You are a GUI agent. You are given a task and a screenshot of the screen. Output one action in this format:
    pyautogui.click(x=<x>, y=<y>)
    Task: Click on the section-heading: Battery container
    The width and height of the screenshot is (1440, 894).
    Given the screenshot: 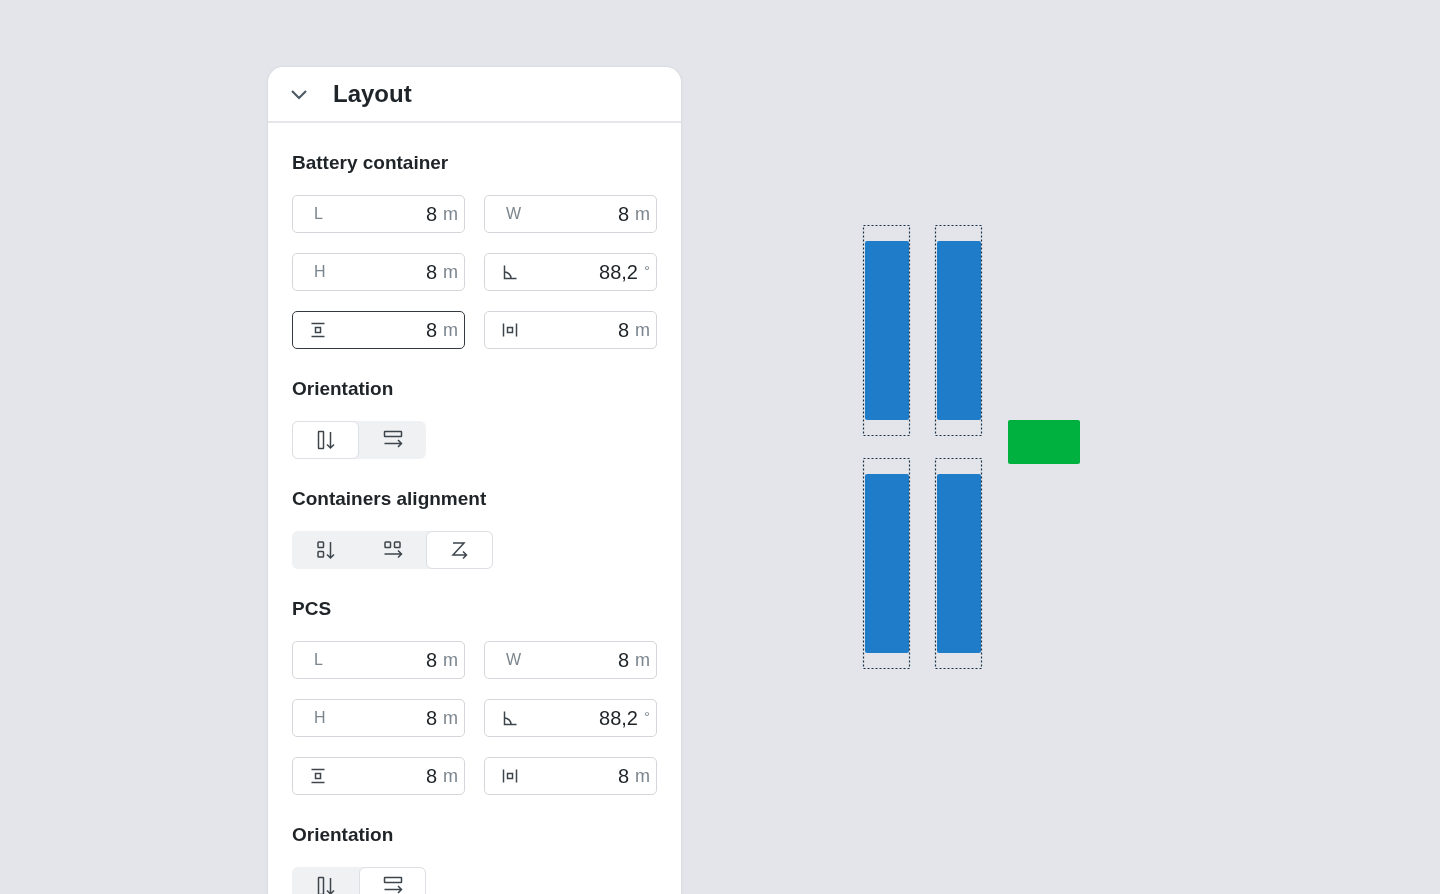 What is the action you would take?
    pyautogui.click(x=370, y=163)
    